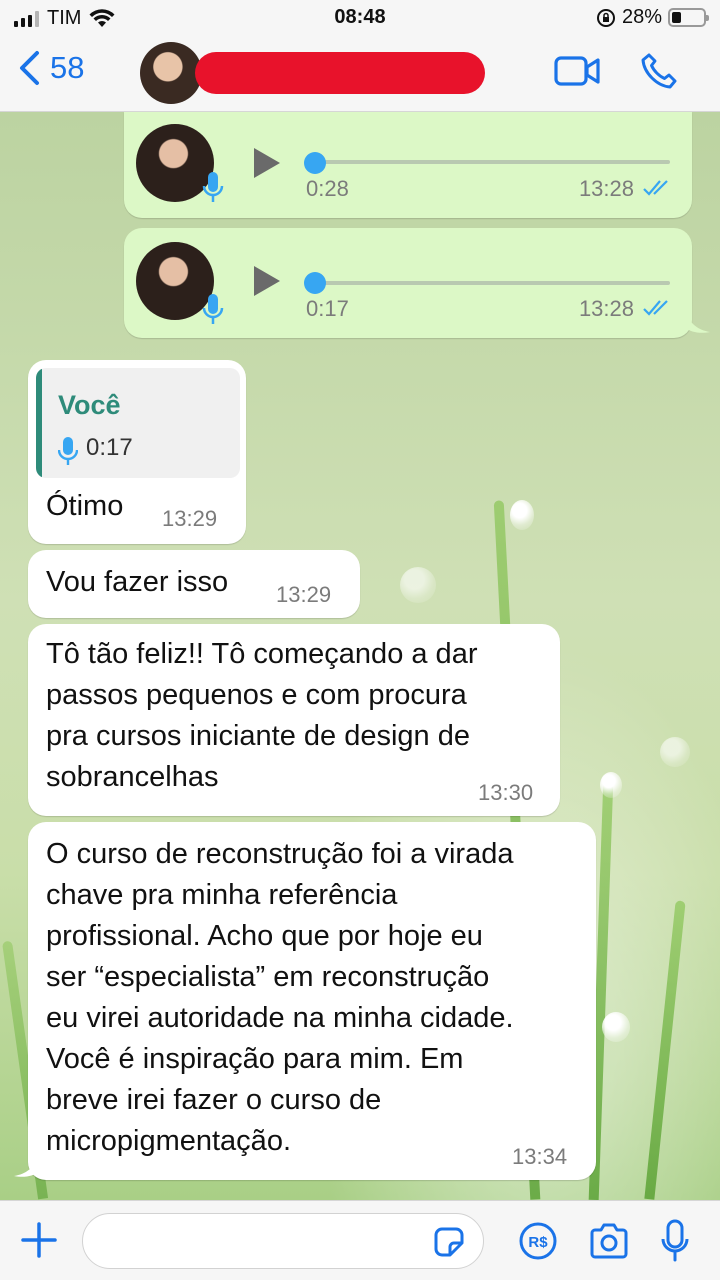  I want to click on chat-header: 58, so click(360, 74).